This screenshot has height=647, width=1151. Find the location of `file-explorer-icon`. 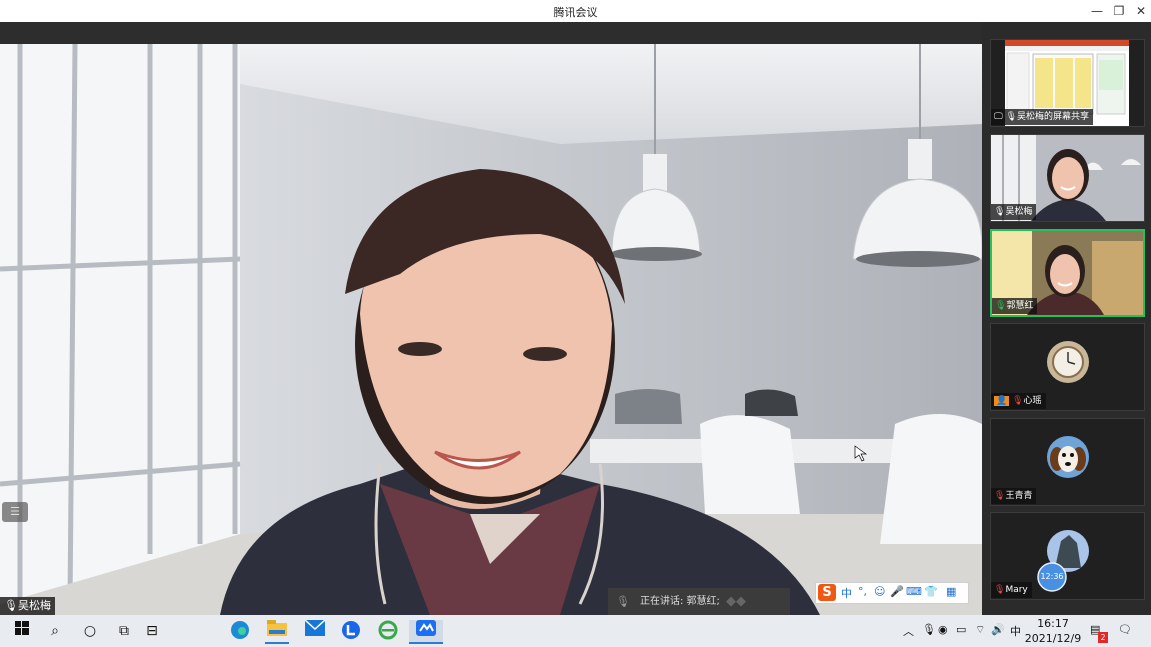

file-explorer-icon is located at coordinates (277, 632).